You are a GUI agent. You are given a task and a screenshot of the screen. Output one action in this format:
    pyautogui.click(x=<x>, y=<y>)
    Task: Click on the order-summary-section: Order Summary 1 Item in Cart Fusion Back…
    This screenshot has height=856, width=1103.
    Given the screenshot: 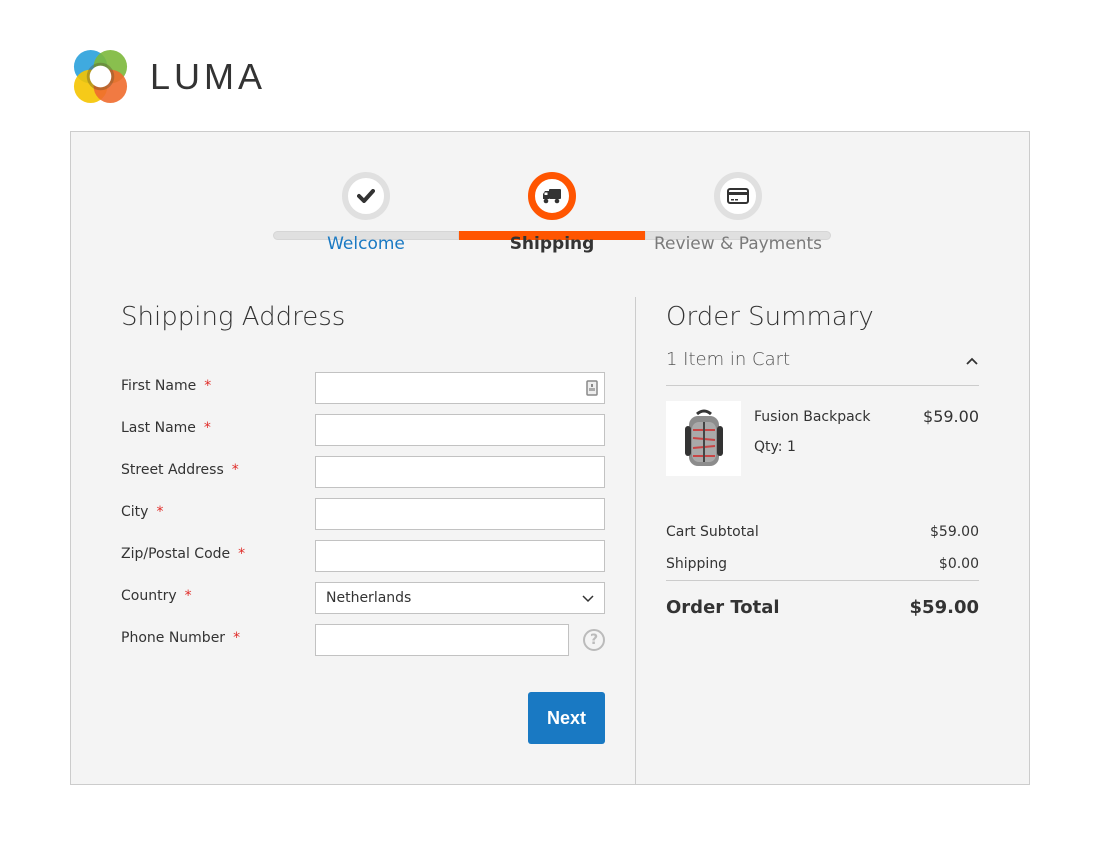 What is the action you would take?
    pyautogui.click(x=822, y=457)
    